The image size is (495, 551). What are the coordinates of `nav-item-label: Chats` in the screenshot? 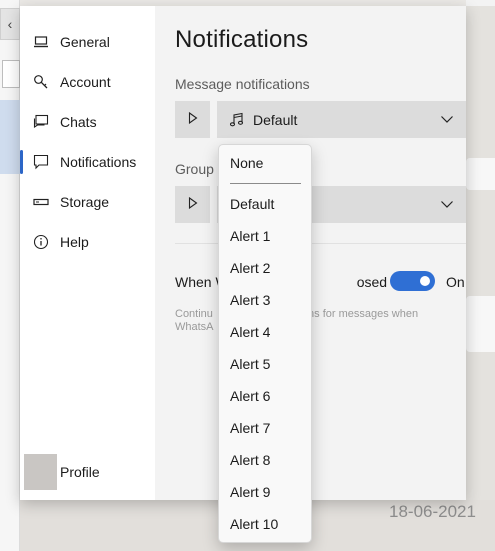 It's located at (78, 122).